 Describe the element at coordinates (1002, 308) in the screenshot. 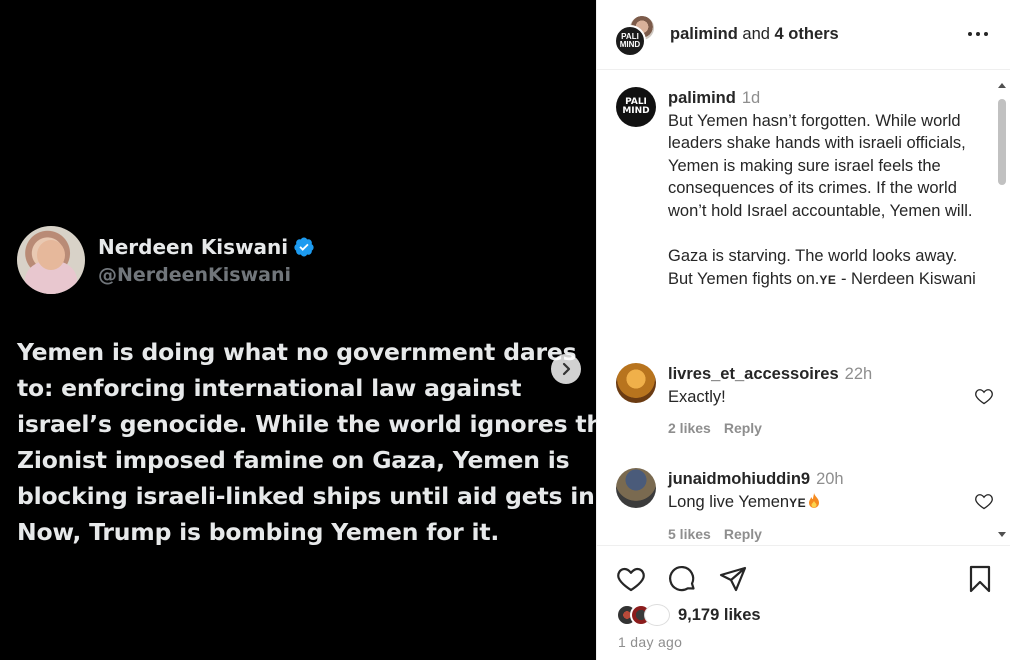

I see `comments-scrollbar` at that location.